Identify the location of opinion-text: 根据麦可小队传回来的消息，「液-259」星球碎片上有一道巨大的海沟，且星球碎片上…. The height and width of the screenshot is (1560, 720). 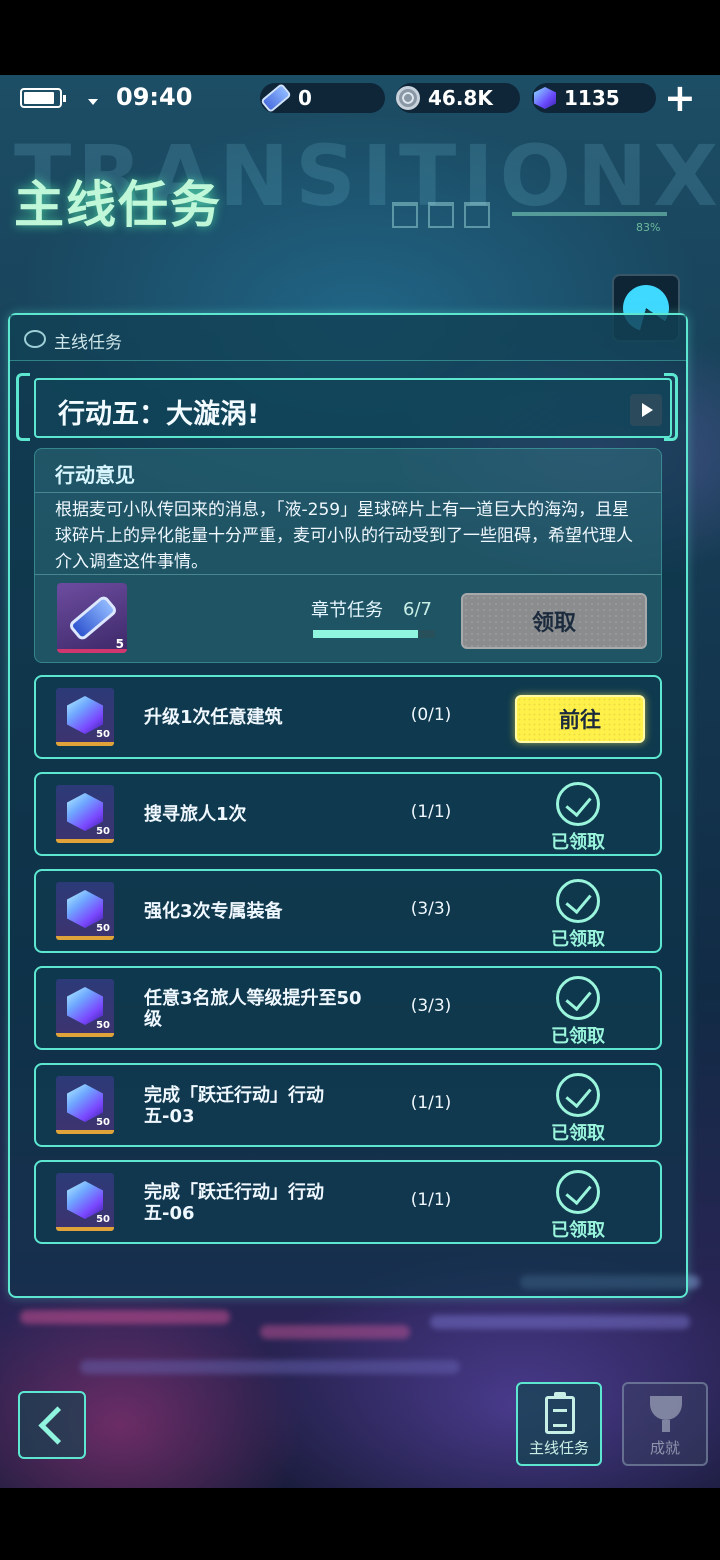
(344, 536).